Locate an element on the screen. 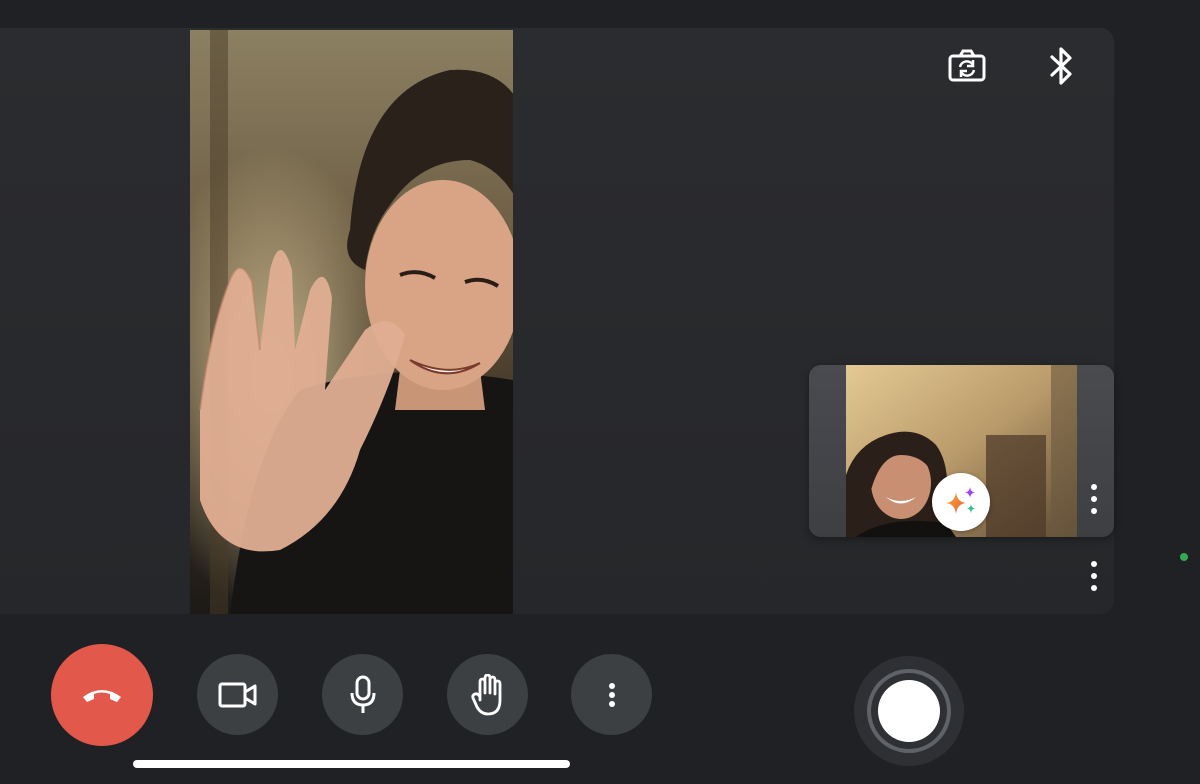  more-vert-icon is located at coordinates (612, 695).